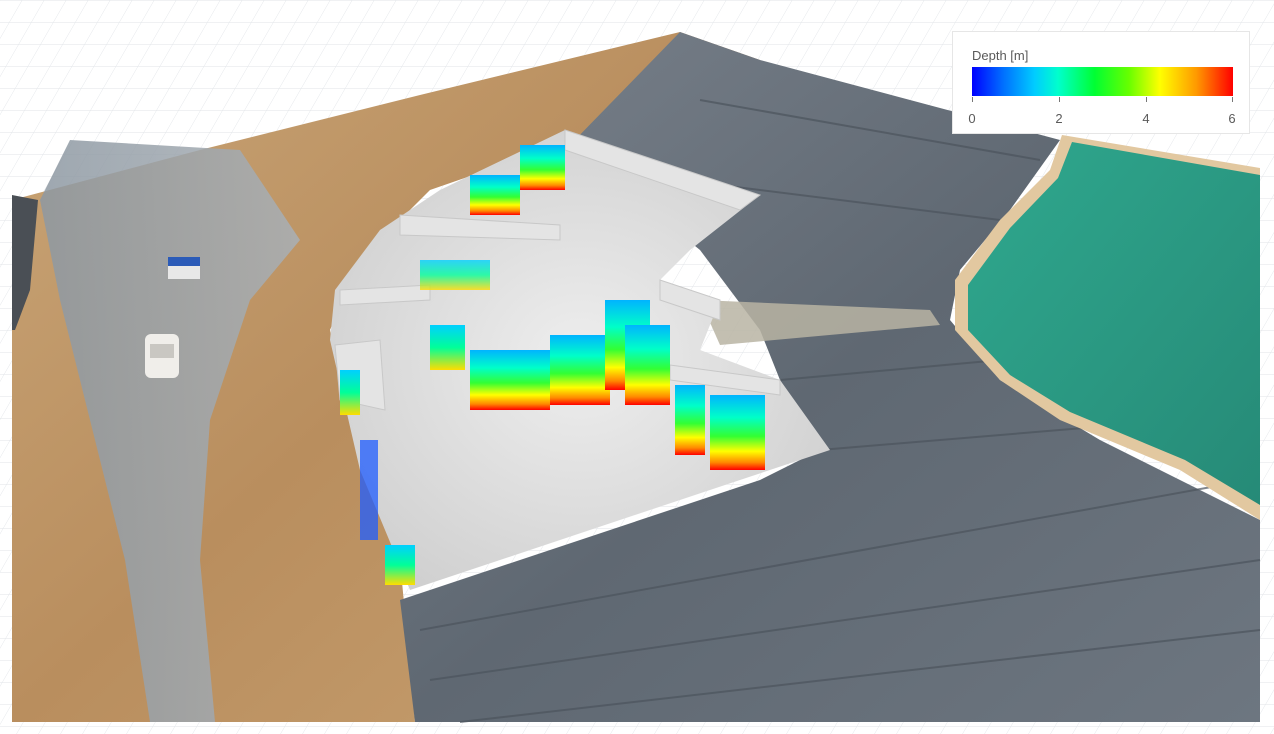  What do you see at coordinates (162, 356) in the screenshot?
I see `vehicle-car` at bounding box center [162, 356].